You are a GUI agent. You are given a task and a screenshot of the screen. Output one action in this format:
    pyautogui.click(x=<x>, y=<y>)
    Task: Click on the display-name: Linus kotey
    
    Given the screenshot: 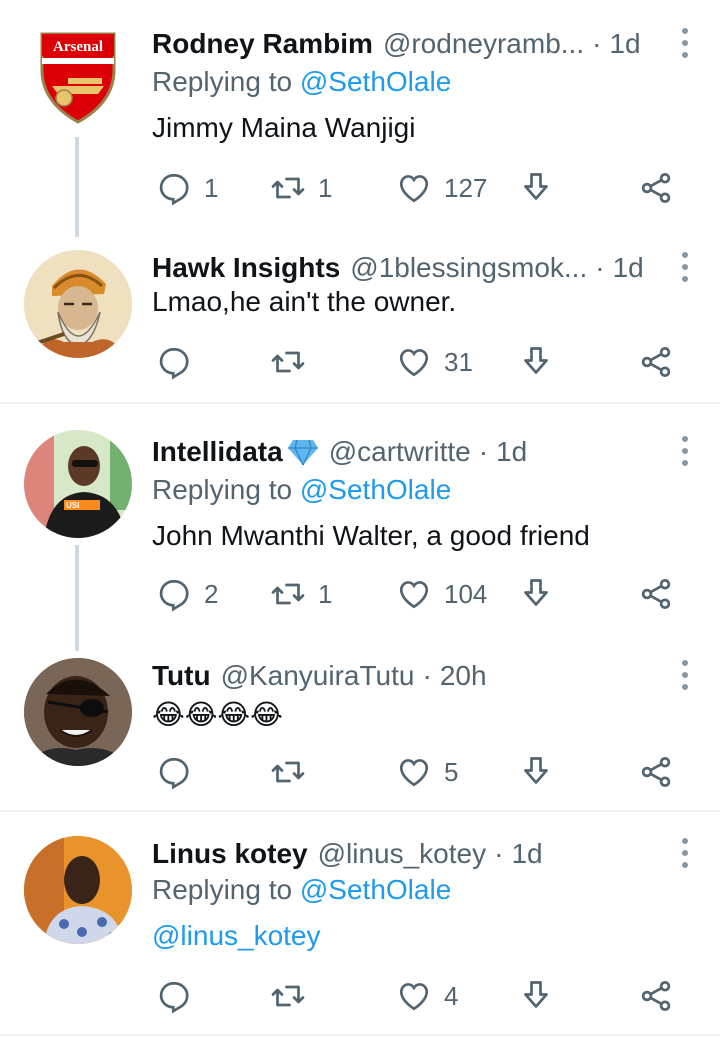 What is the action you would take?
    pyautogui.click(x=230, y=854)
    